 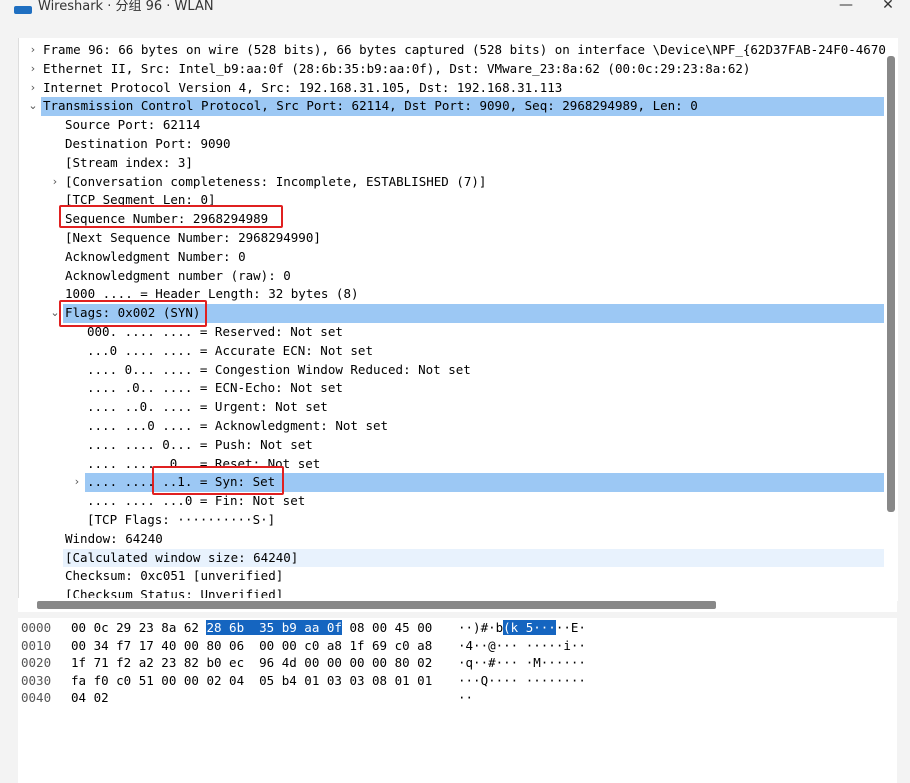 I want to click on ascii-text: ·q··#··· ·M······, so click(x=522, y=663).